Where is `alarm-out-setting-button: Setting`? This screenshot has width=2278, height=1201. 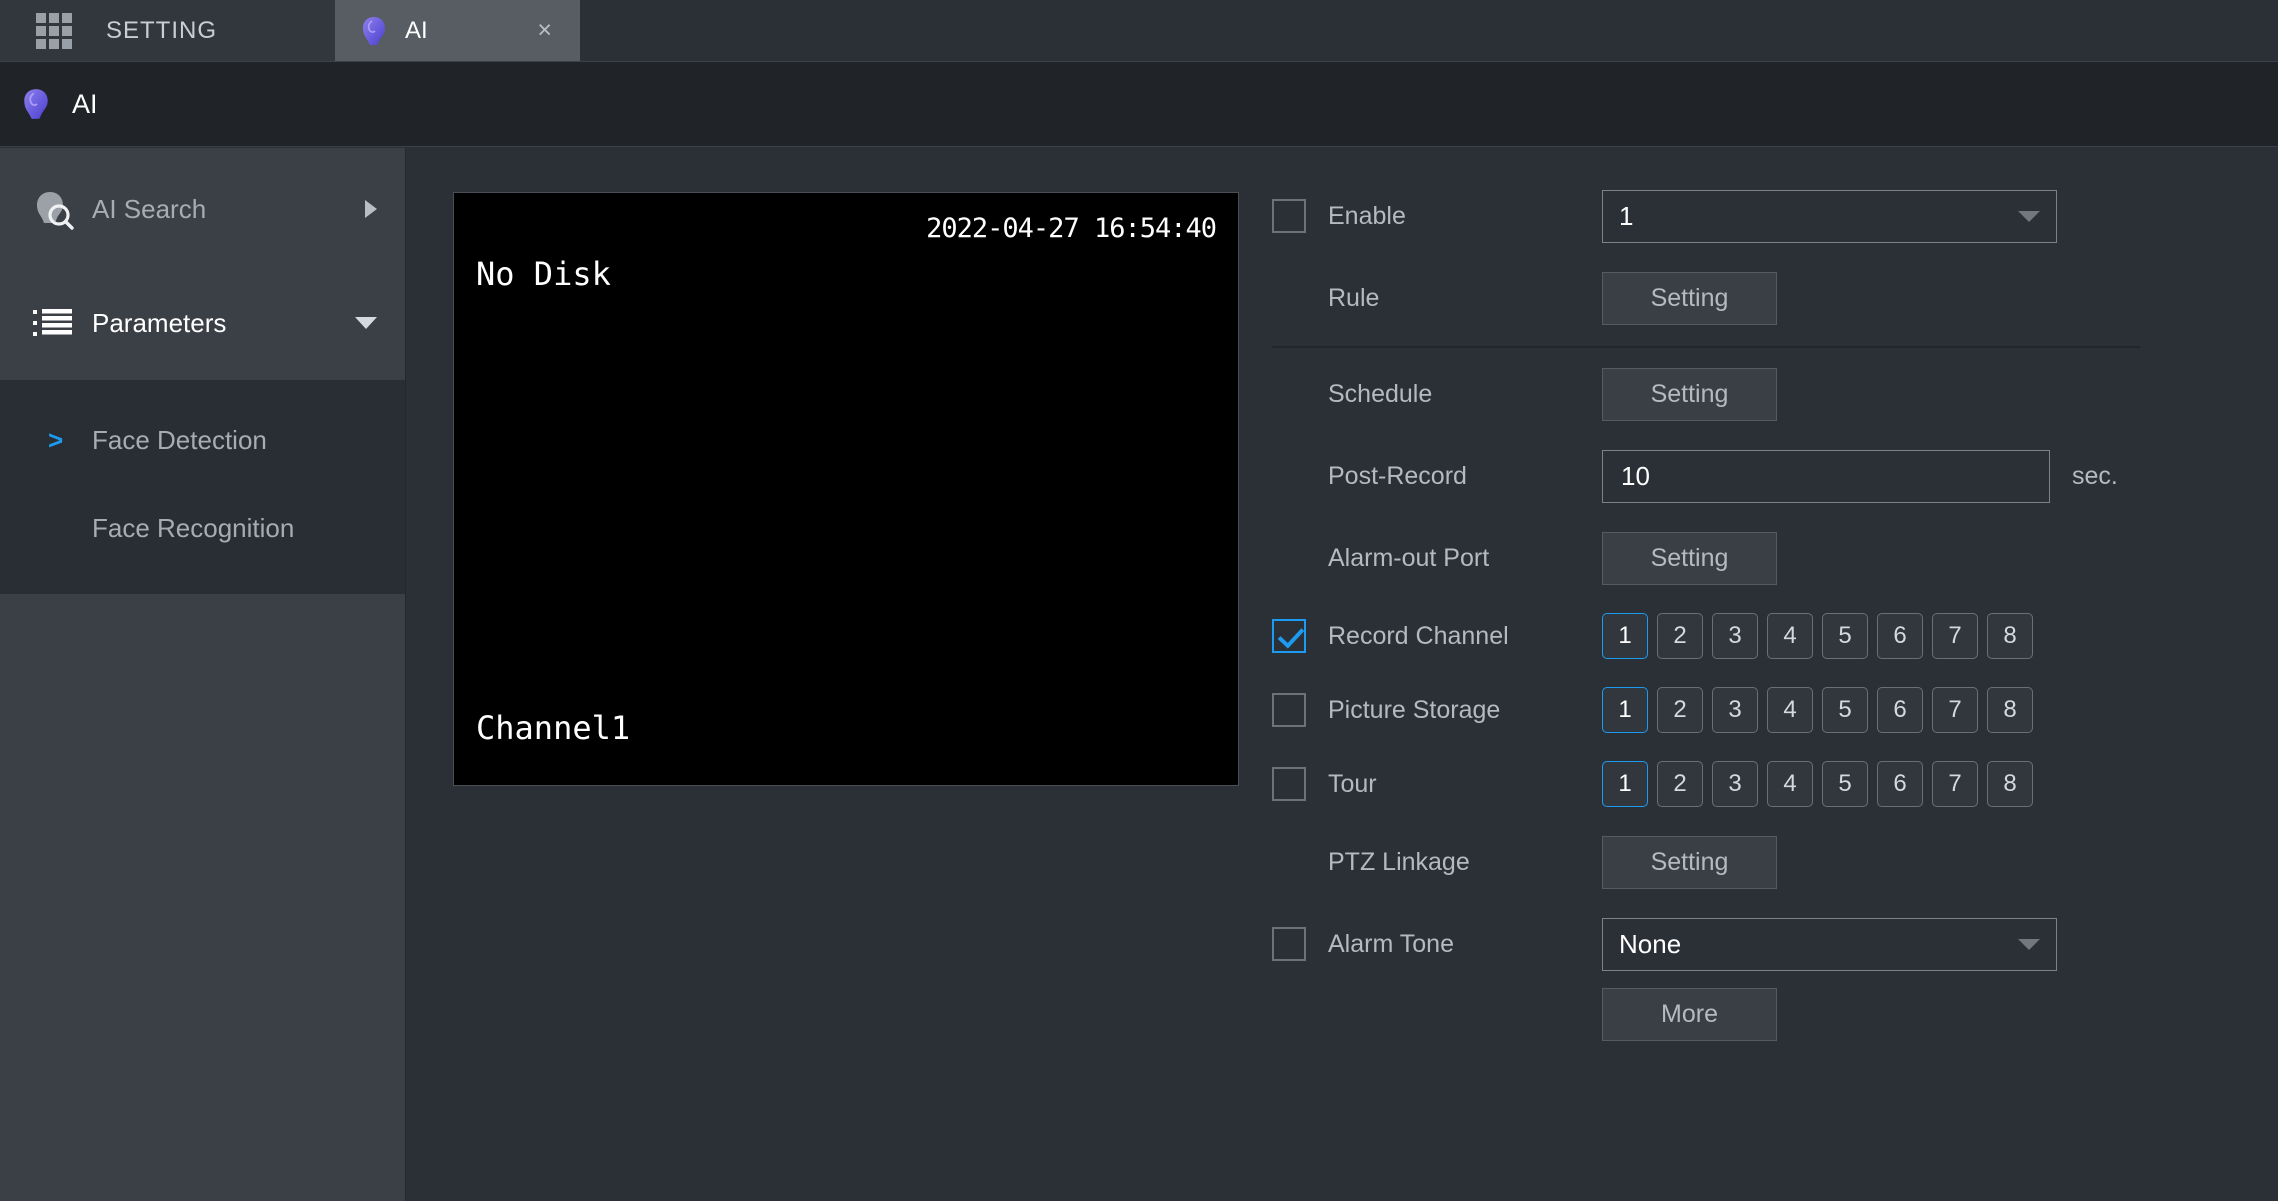
alarm-out-setting-button: Setting is located at coordinates (1689, 558).